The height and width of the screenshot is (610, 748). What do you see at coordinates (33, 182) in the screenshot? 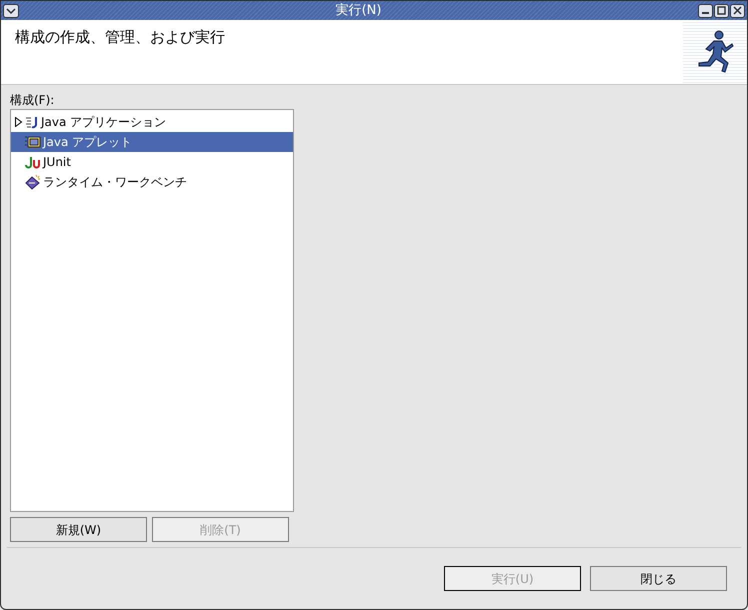
I see `workbench-icon` at bounding box center [33, 182].